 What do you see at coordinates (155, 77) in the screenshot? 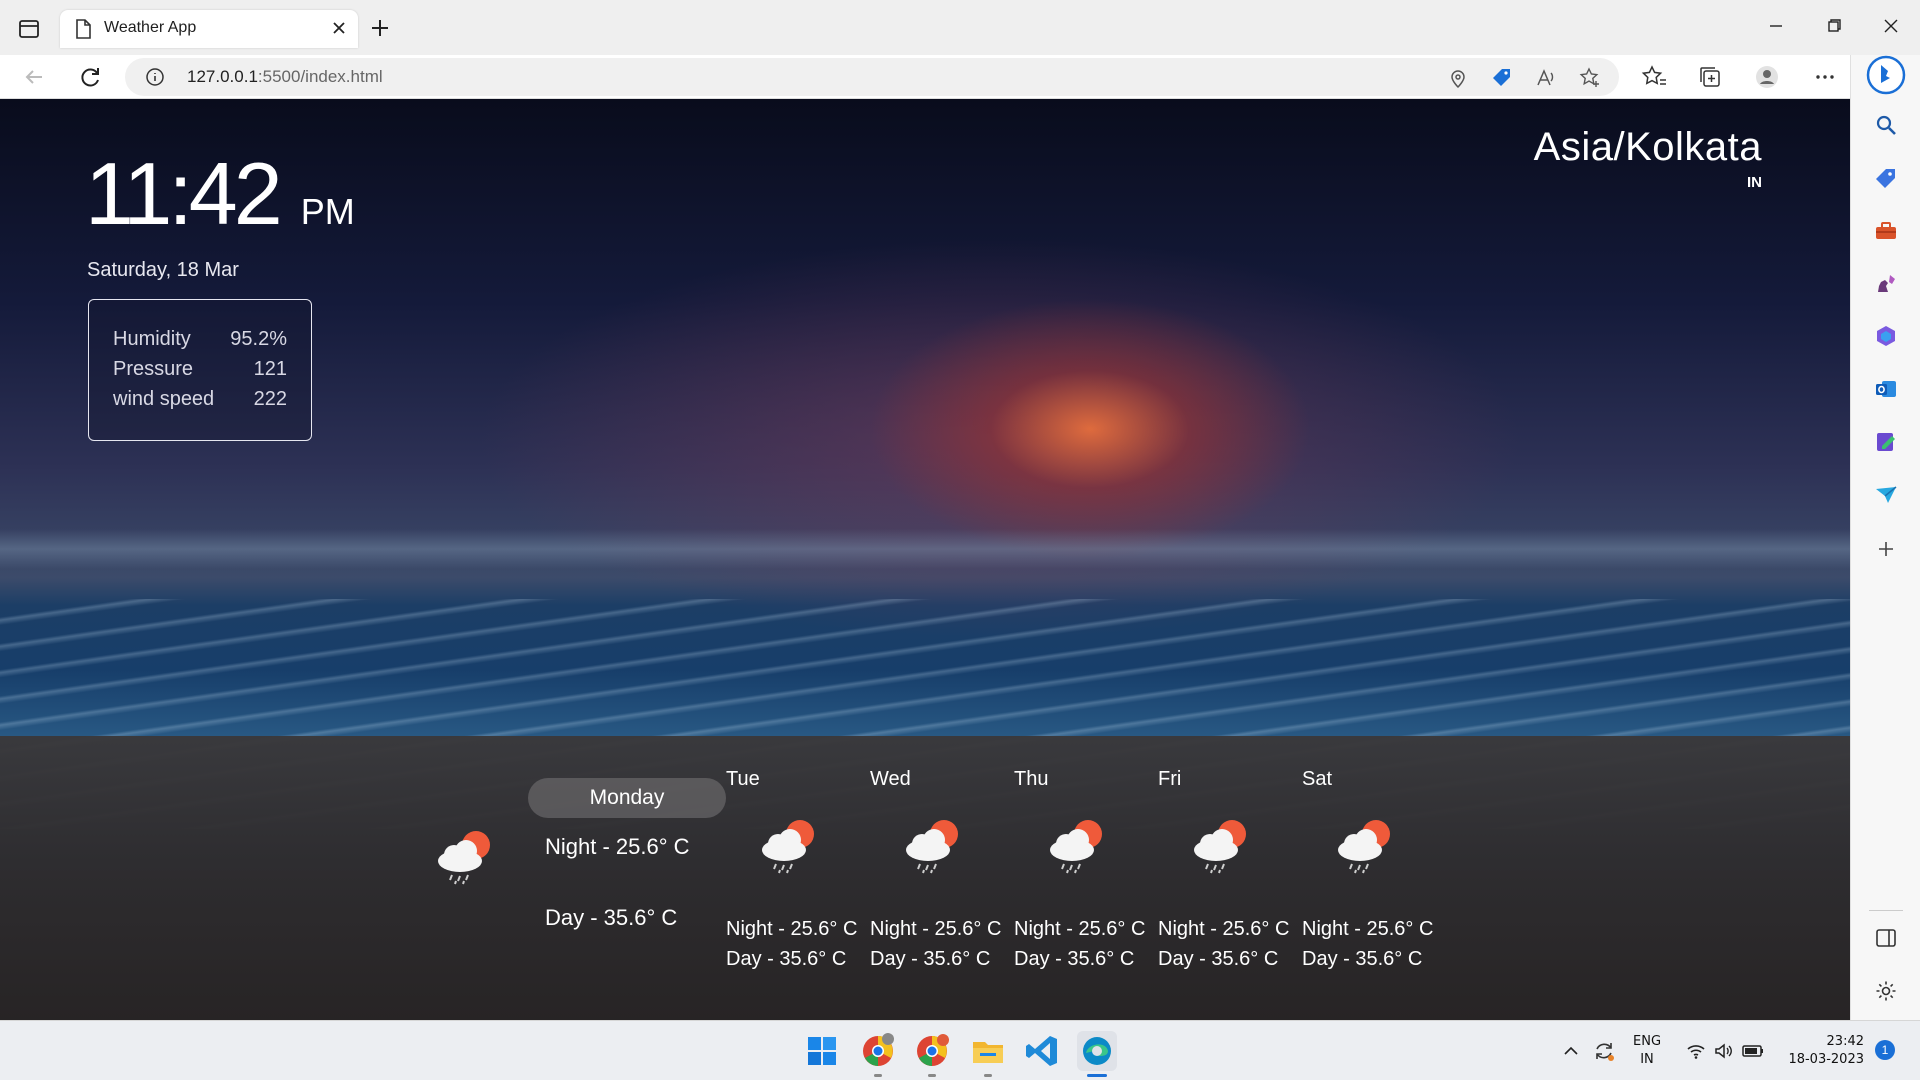
I see `site-info-icon` at bounding box center [155, 77].